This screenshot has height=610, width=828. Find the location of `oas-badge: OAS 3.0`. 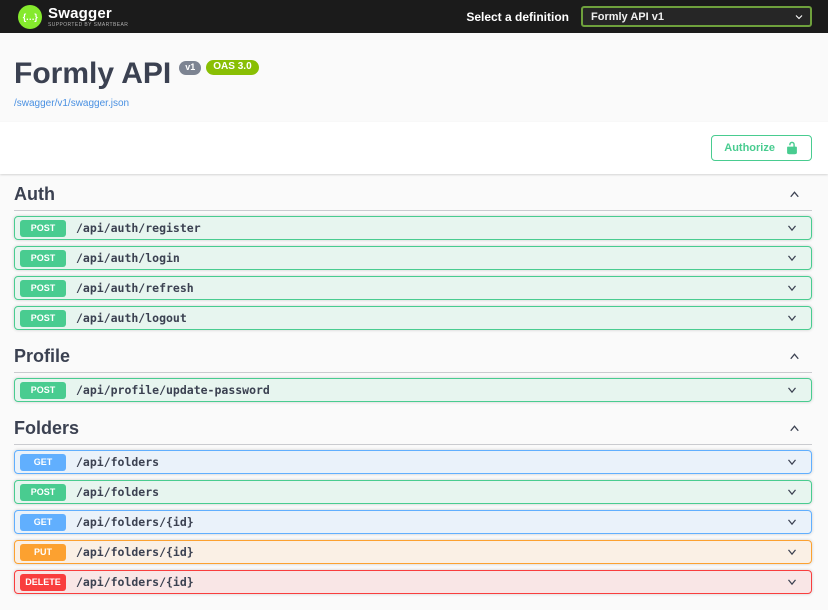

oas-badge: OAS 3.0 is located at coordinates (232, 67).